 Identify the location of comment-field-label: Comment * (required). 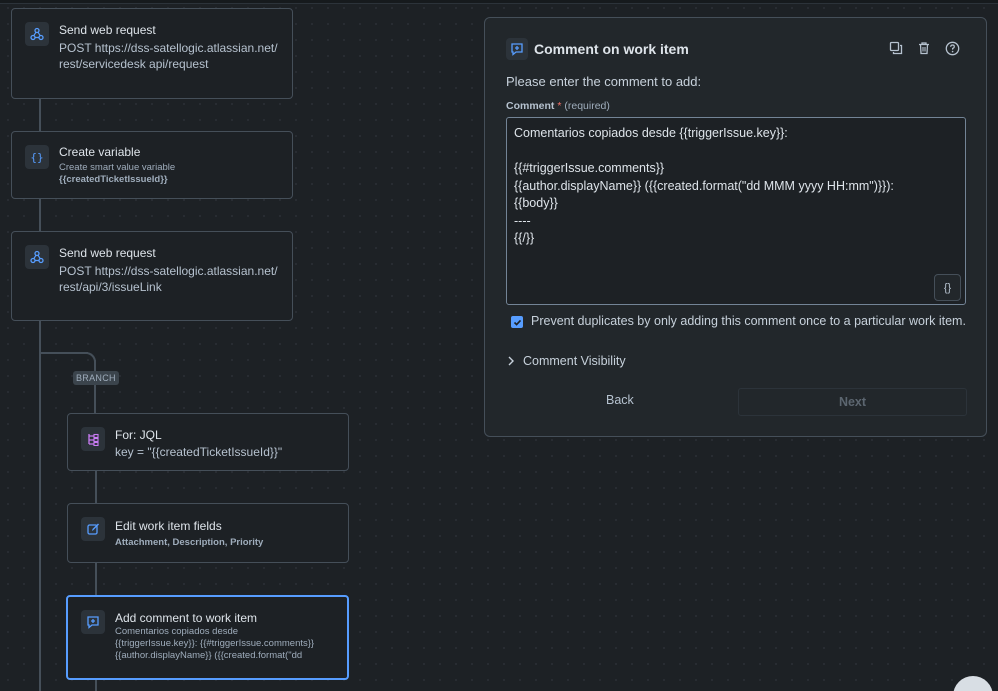
(558, 106).